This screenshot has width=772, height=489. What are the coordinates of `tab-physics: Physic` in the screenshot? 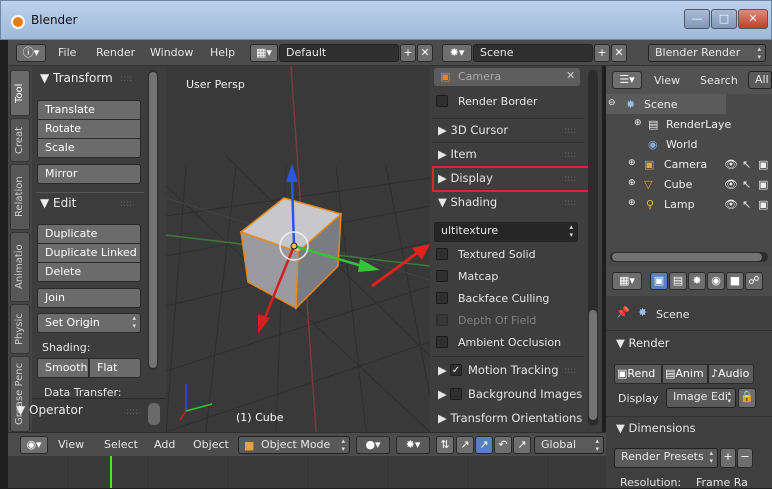 It's located at (20, 329).